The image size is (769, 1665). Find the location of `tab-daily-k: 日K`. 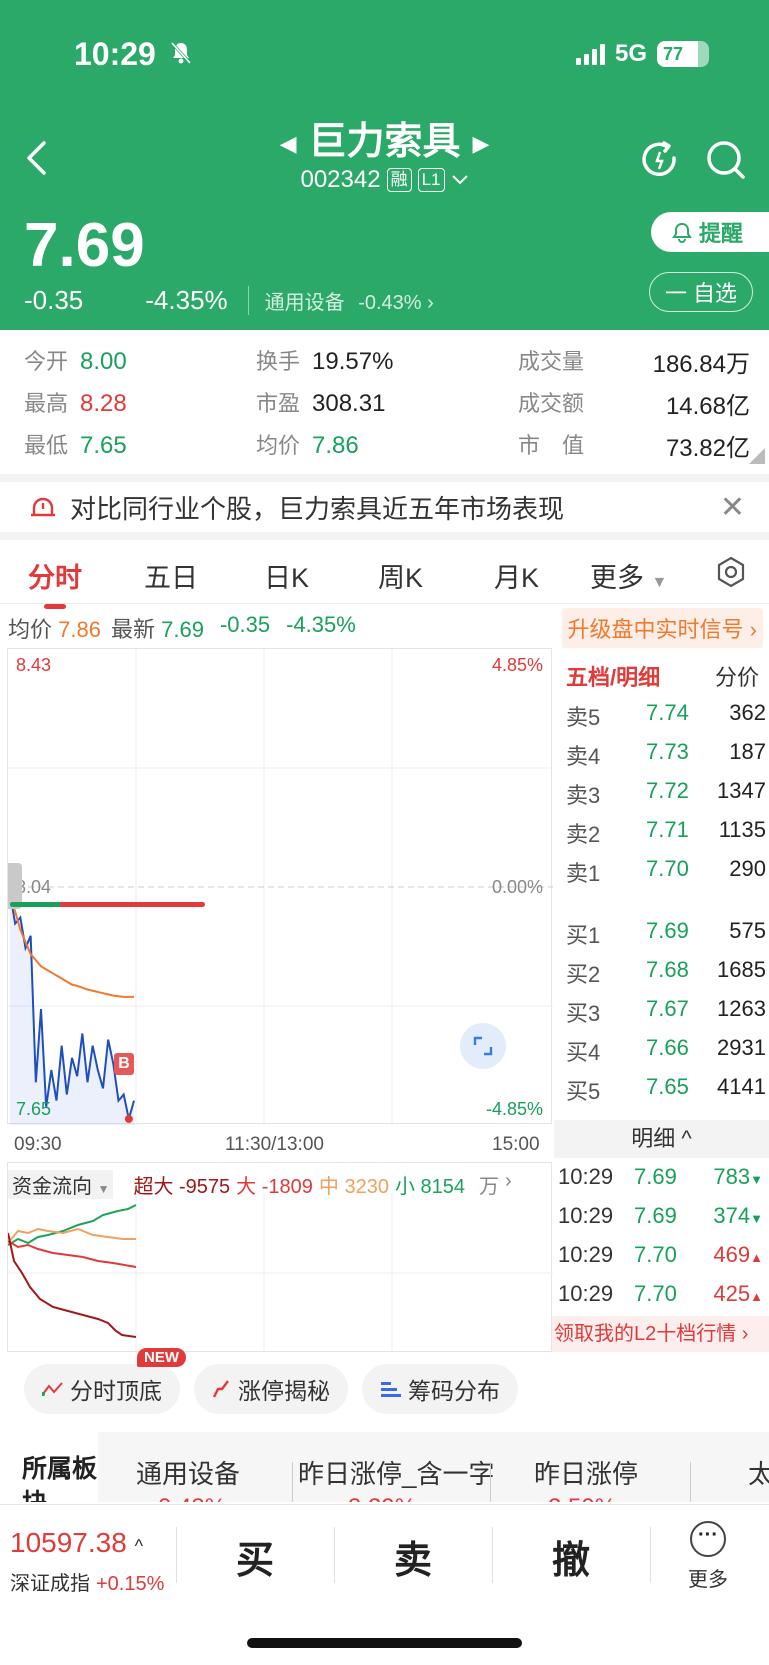

tab-daily-k: 日K is located at coordinates (286, 575).